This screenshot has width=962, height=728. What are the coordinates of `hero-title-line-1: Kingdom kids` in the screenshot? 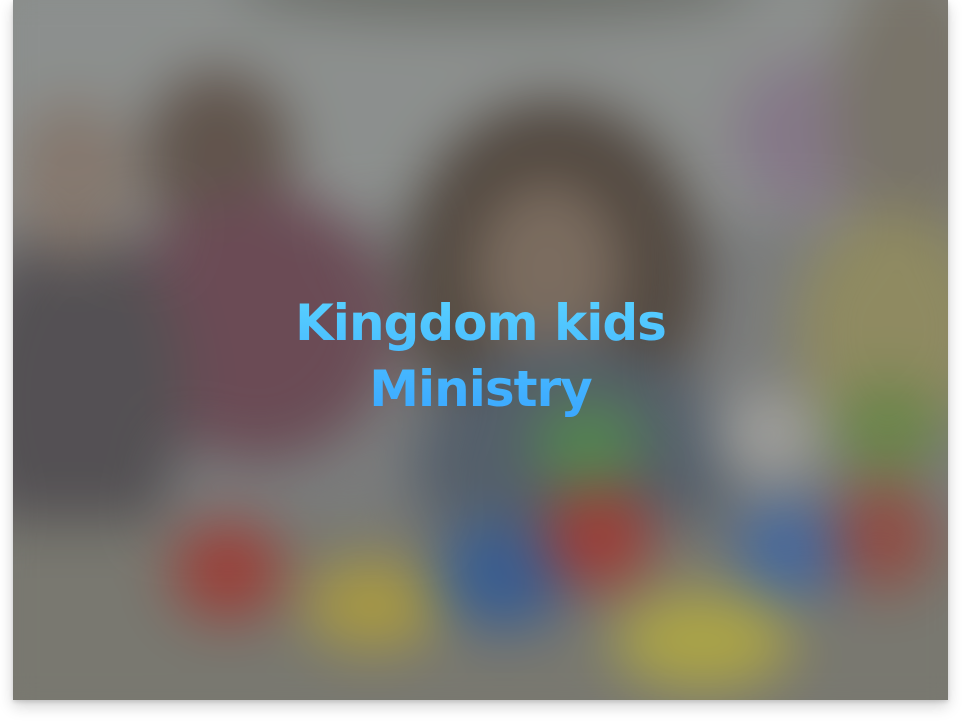 It's located at (480, 323).